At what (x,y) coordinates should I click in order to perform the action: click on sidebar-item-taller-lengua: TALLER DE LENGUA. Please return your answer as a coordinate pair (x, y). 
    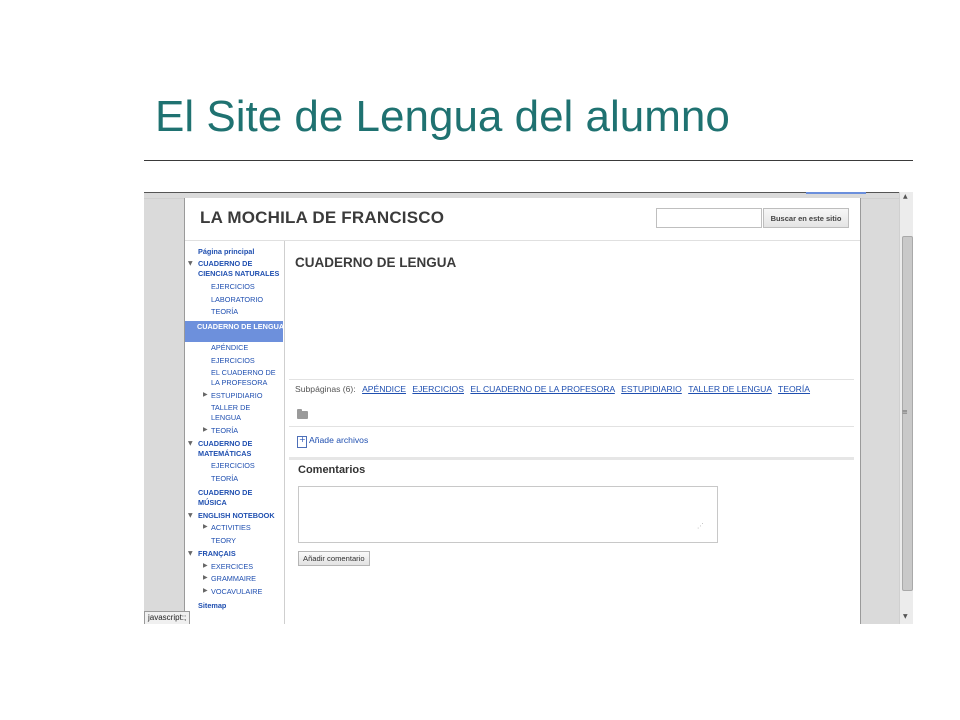
    Looking at the image, I should click on (237, 413).